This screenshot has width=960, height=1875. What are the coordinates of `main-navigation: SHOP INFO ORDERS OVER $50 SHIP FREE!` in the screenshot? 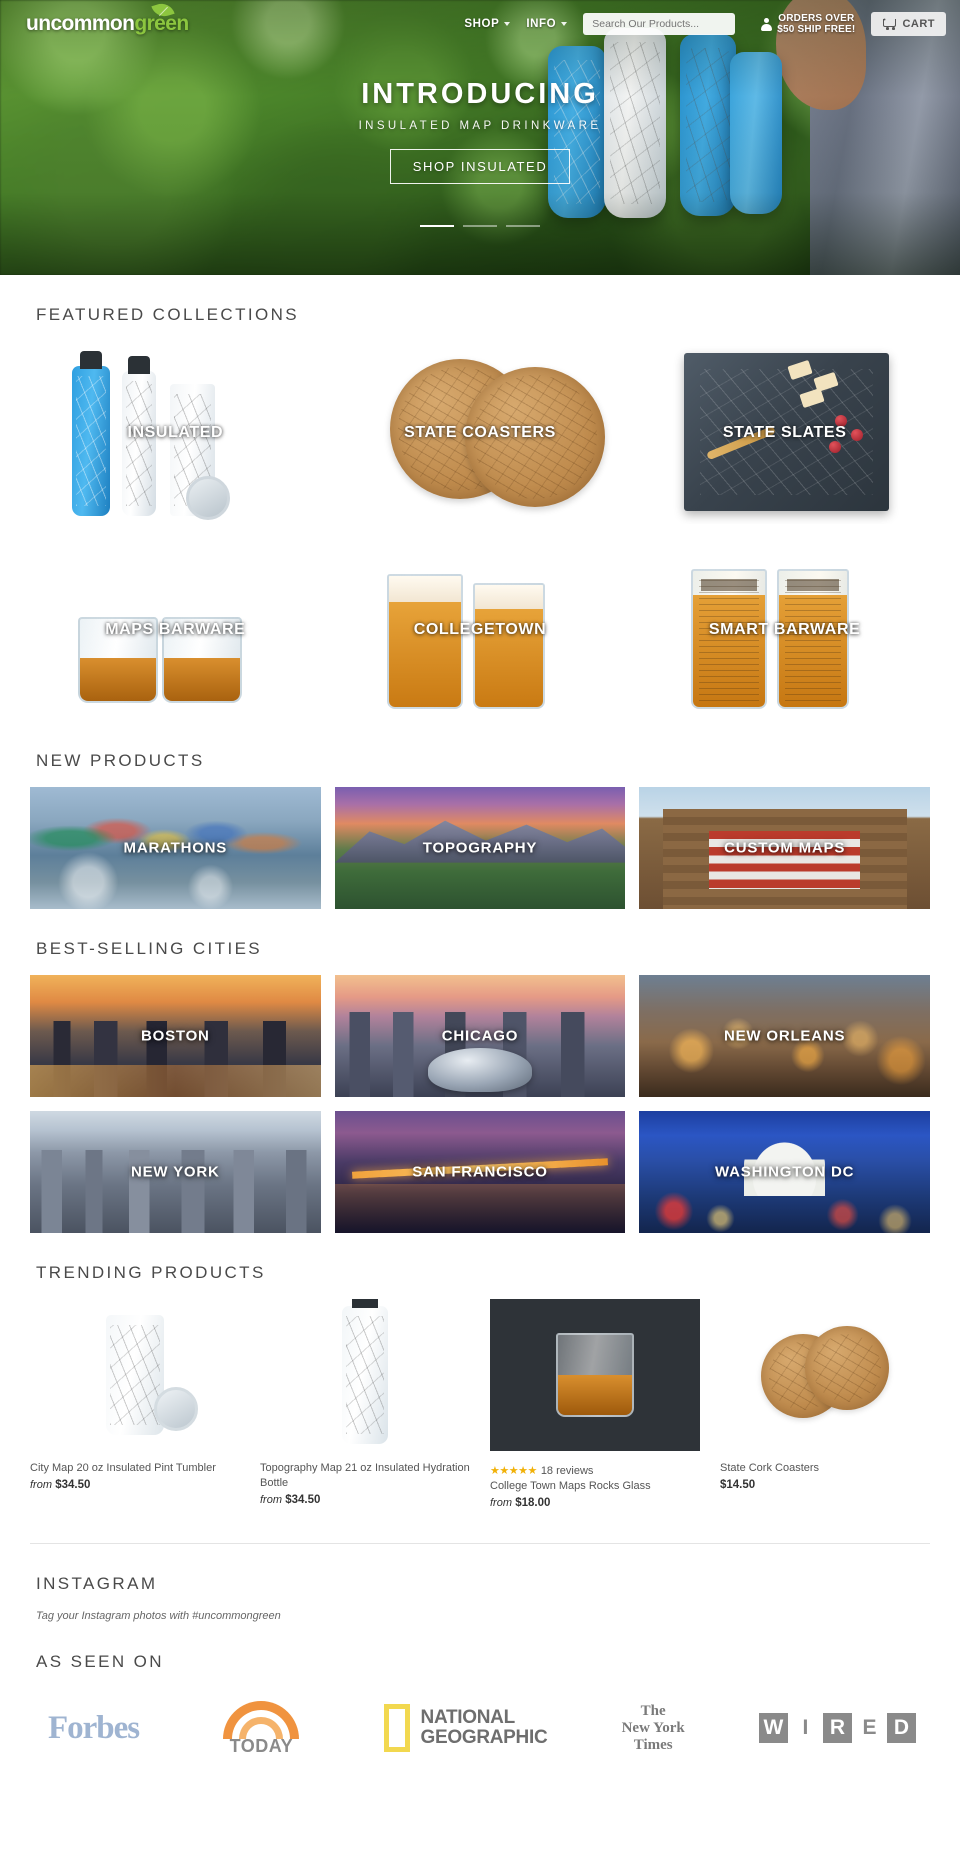 It's located at (712, 24).